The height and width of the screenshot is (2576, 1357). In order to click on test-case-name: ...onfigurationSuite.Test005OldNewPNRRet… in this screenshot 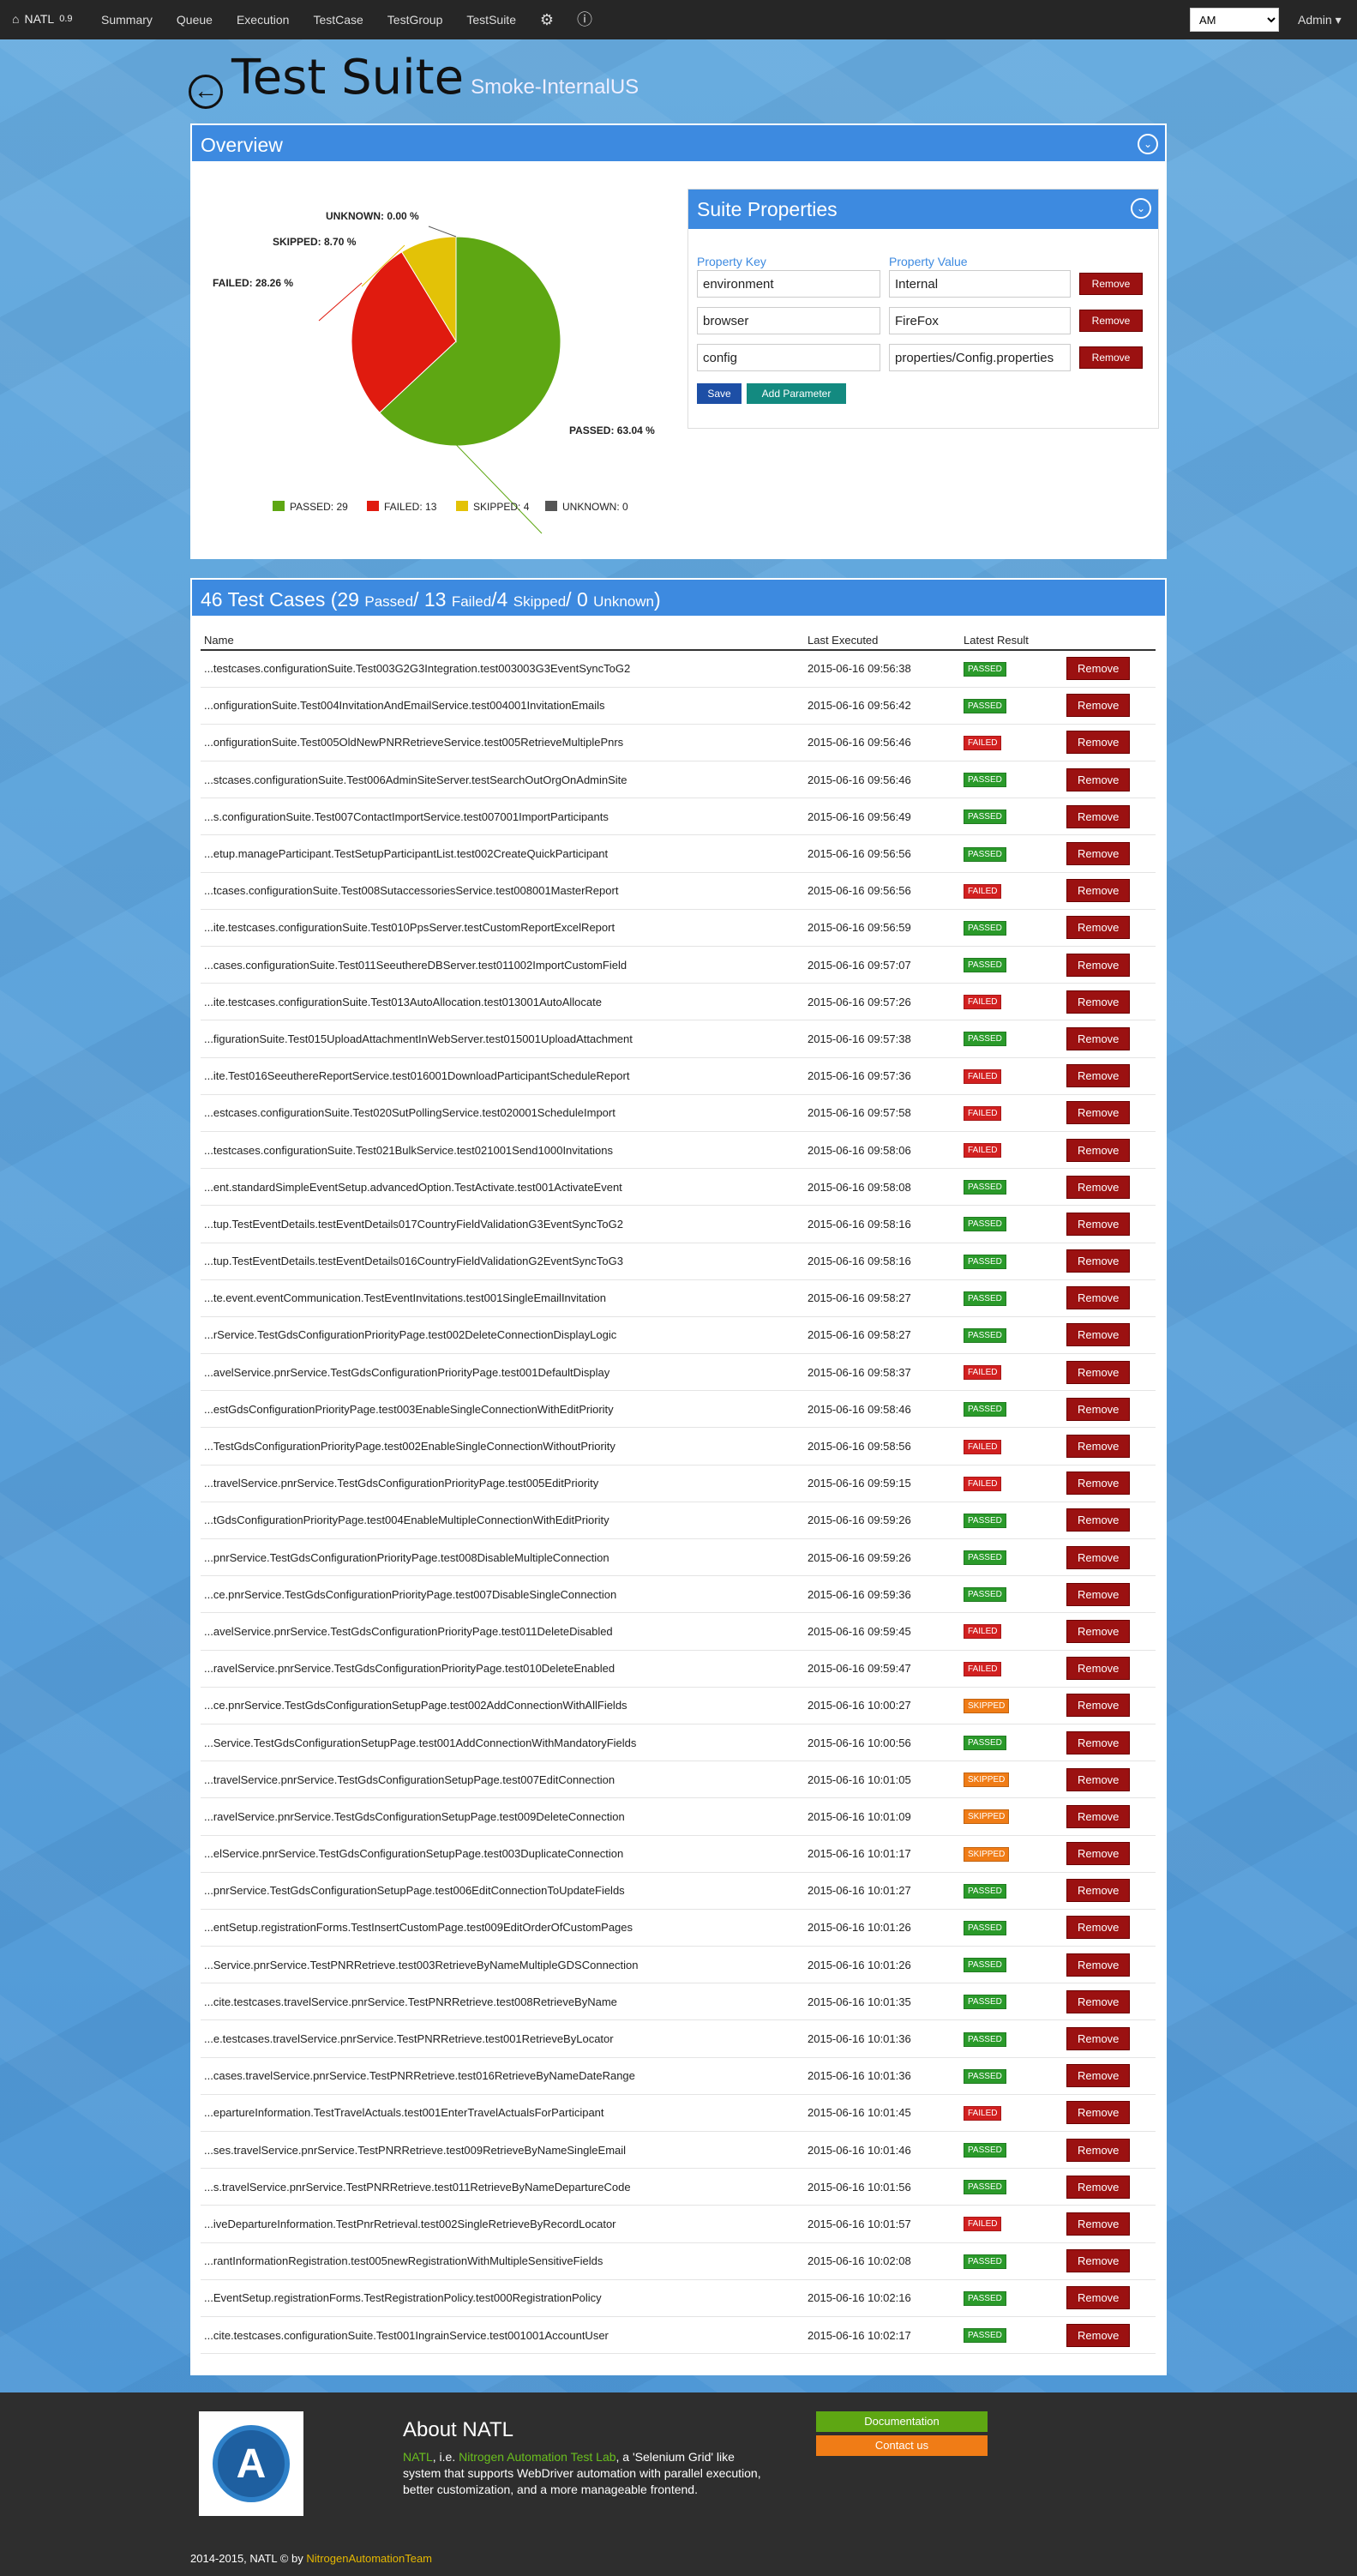, I will do `click(503, 743)`.